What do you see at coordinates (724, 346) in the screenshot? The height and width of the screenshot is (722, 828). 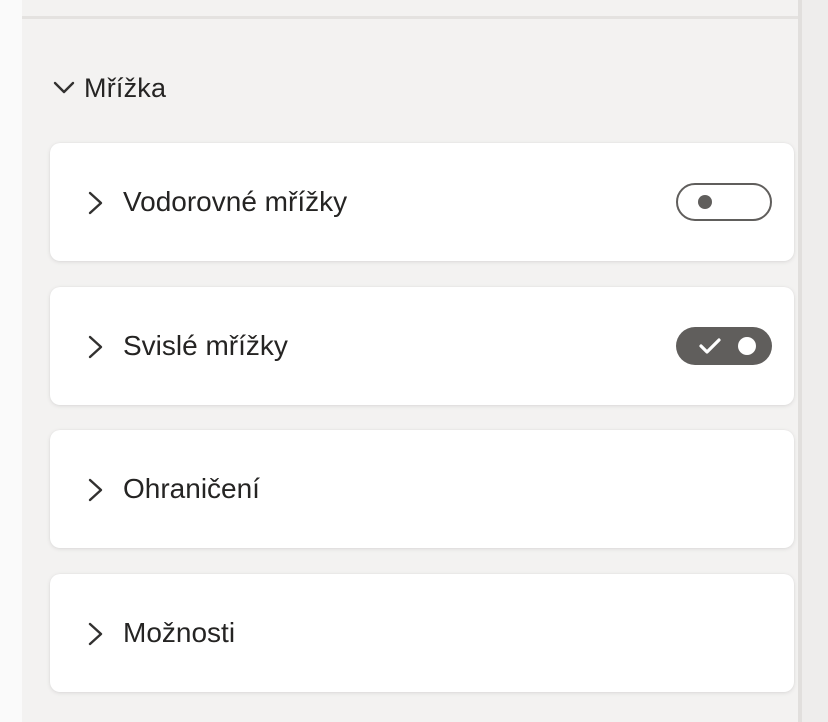 I see `vertical-gridlines-toggle` at bounding box center [724, 346].